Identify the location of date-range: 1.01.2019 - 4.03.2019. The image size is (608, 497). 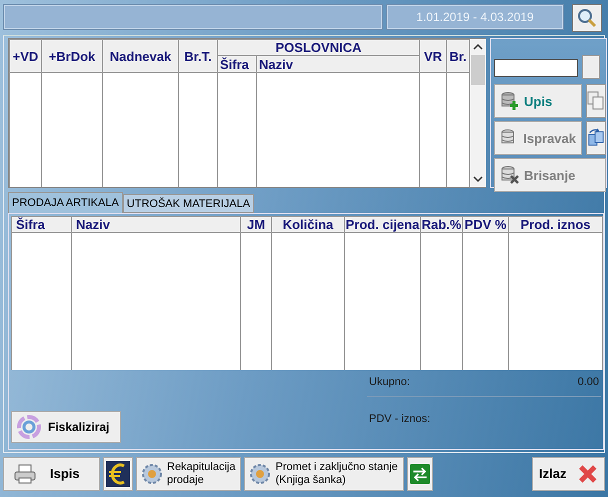
(475, 17).